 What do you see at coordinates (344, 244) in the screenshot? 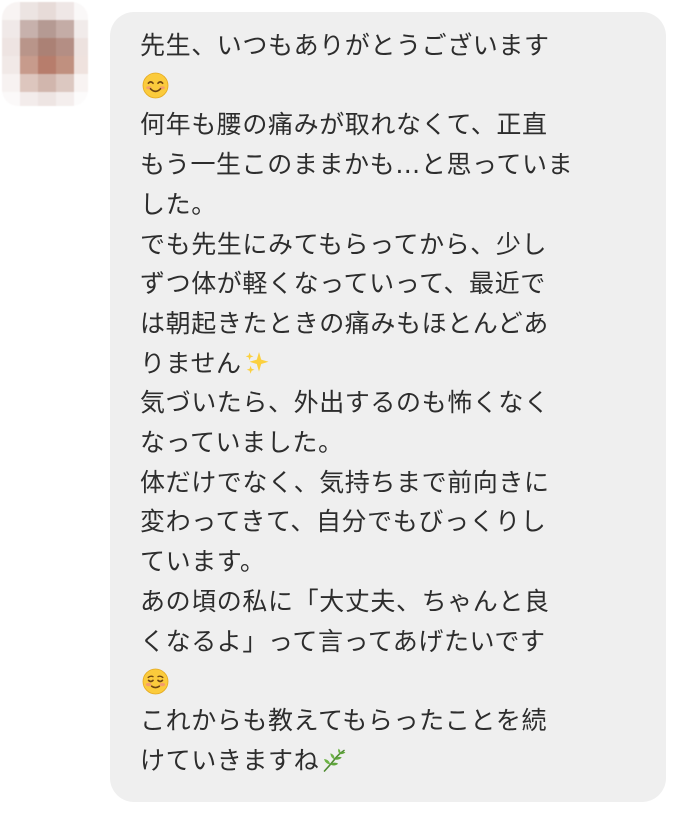
I see `message-line: でも先生にみてもらってから、少し` at bounding box center [344, 244].